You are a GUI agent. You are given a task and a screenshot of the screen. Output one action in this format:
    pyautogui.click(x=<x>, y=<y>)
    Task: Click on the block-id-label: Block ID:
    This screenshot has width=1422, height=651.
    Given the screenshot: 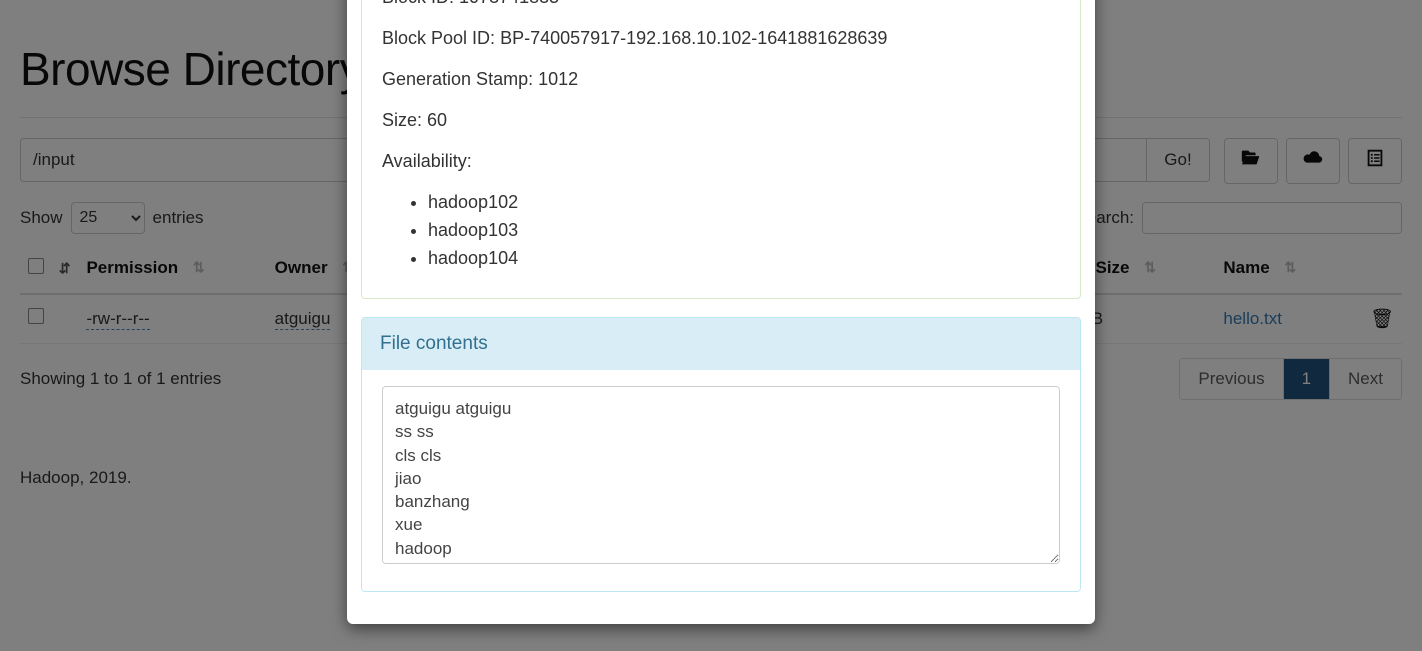 What is the action you would take?
    pyautogui.click(x=418, y=3)
    